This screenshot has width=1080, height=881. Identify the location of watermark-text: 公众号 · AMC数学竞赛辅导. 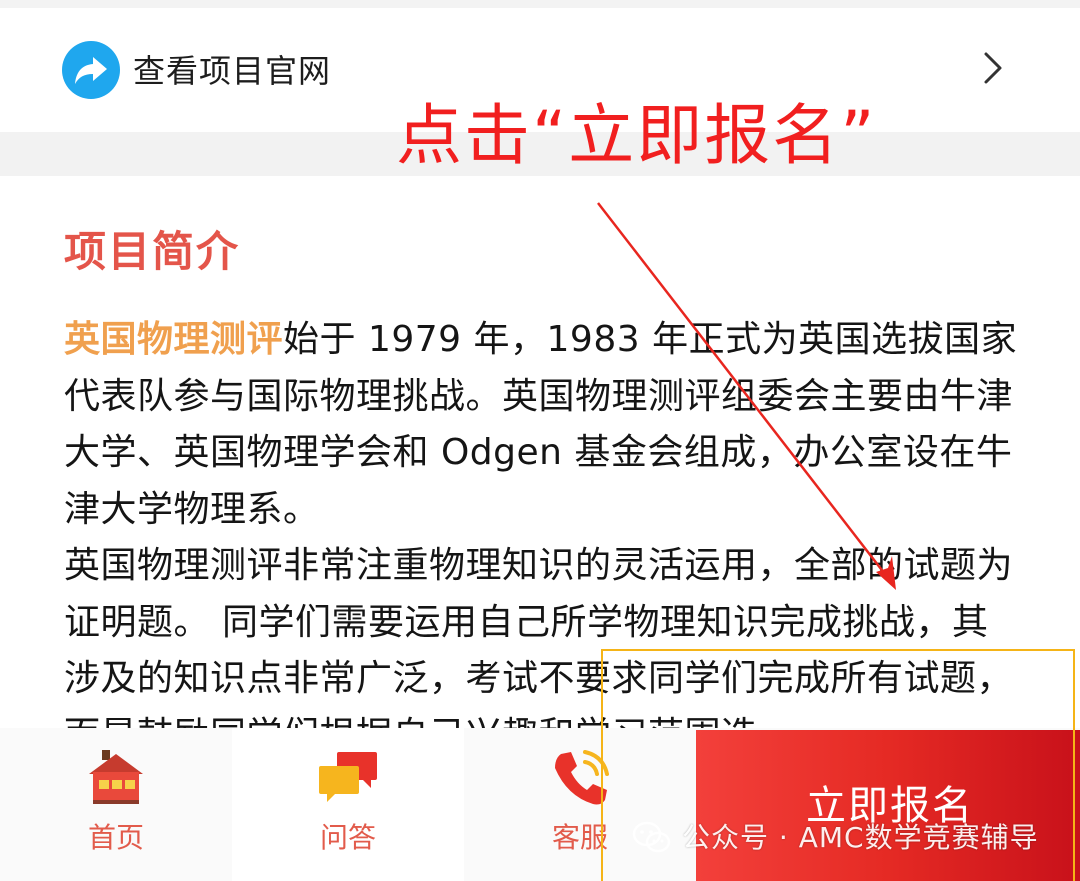
(860, 837).